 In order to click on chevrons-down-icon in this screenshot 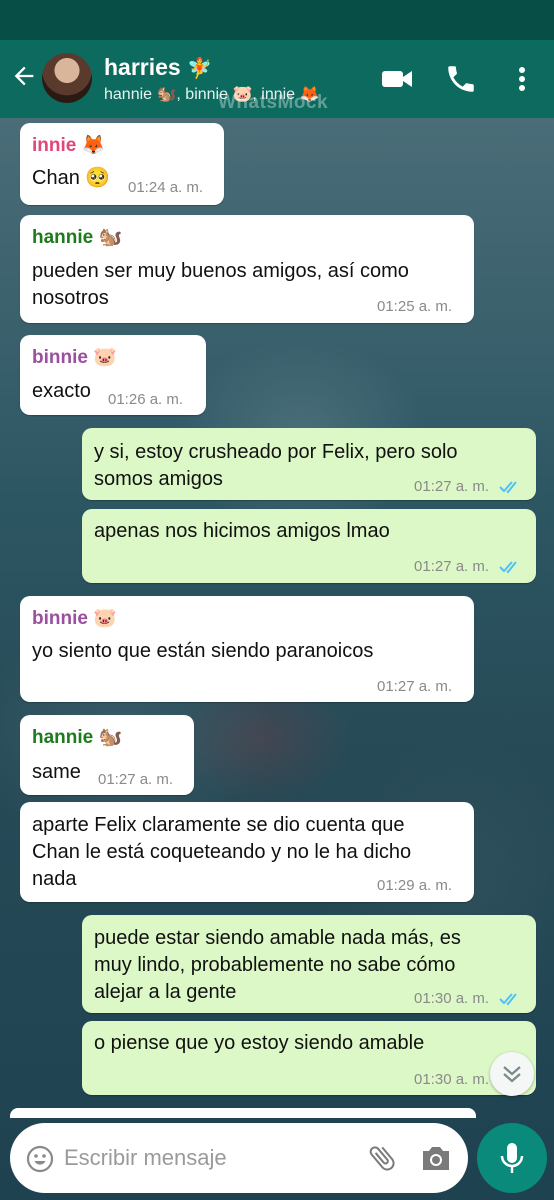, I will do `click(512, 1074)`.